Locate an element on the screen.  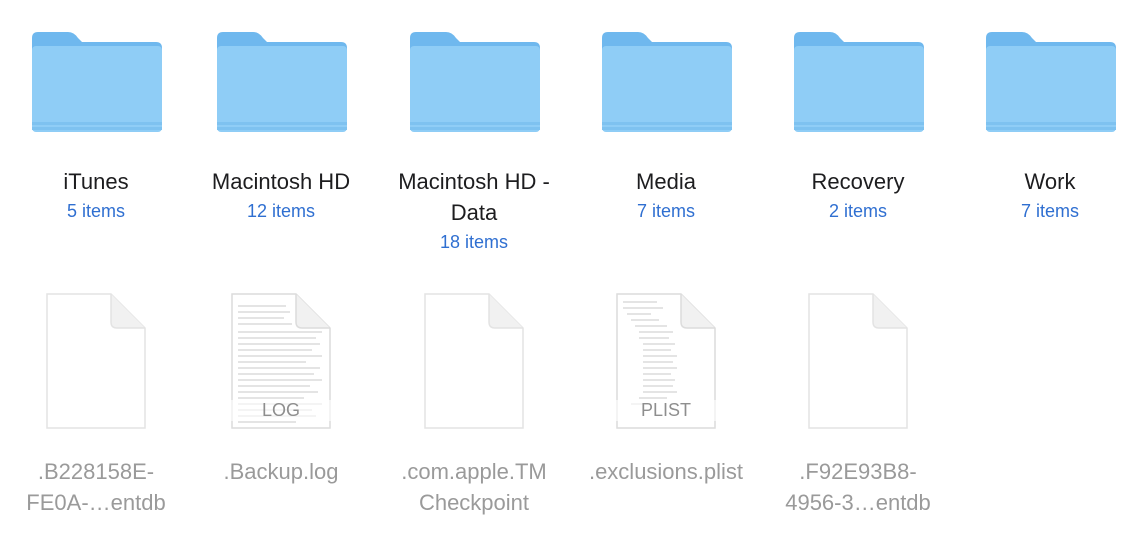
plist-document-icon: PLIST is located at coordinates (666, 362).